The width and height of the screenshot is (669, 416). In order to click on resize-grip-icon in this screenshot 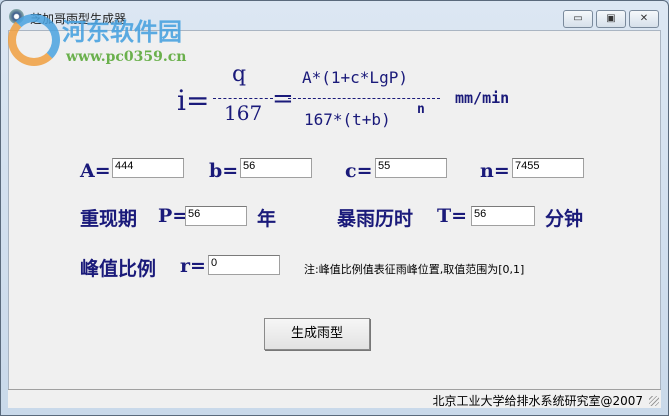, I will do `click(654, 401)`.